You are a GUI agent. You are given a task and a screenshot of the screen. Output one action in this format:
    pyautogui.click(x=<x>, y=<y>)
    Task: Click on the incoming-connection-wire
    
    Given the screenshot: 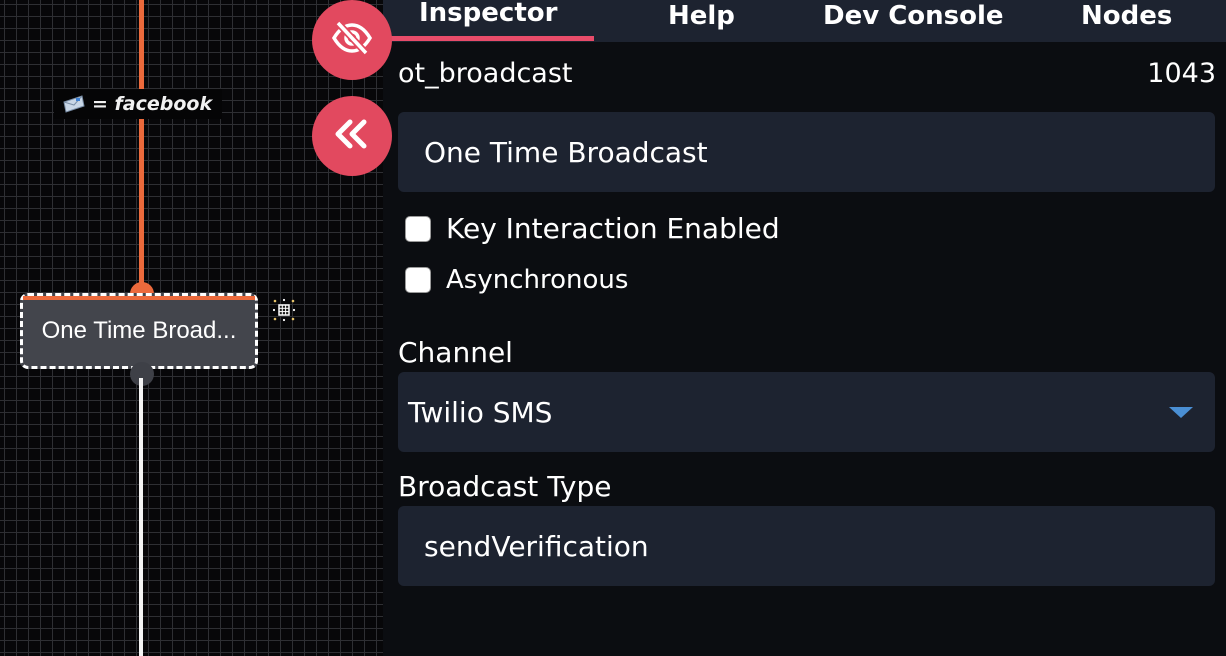 What is the action you would take?
    pyautogui.click(x=141, y=143)
    